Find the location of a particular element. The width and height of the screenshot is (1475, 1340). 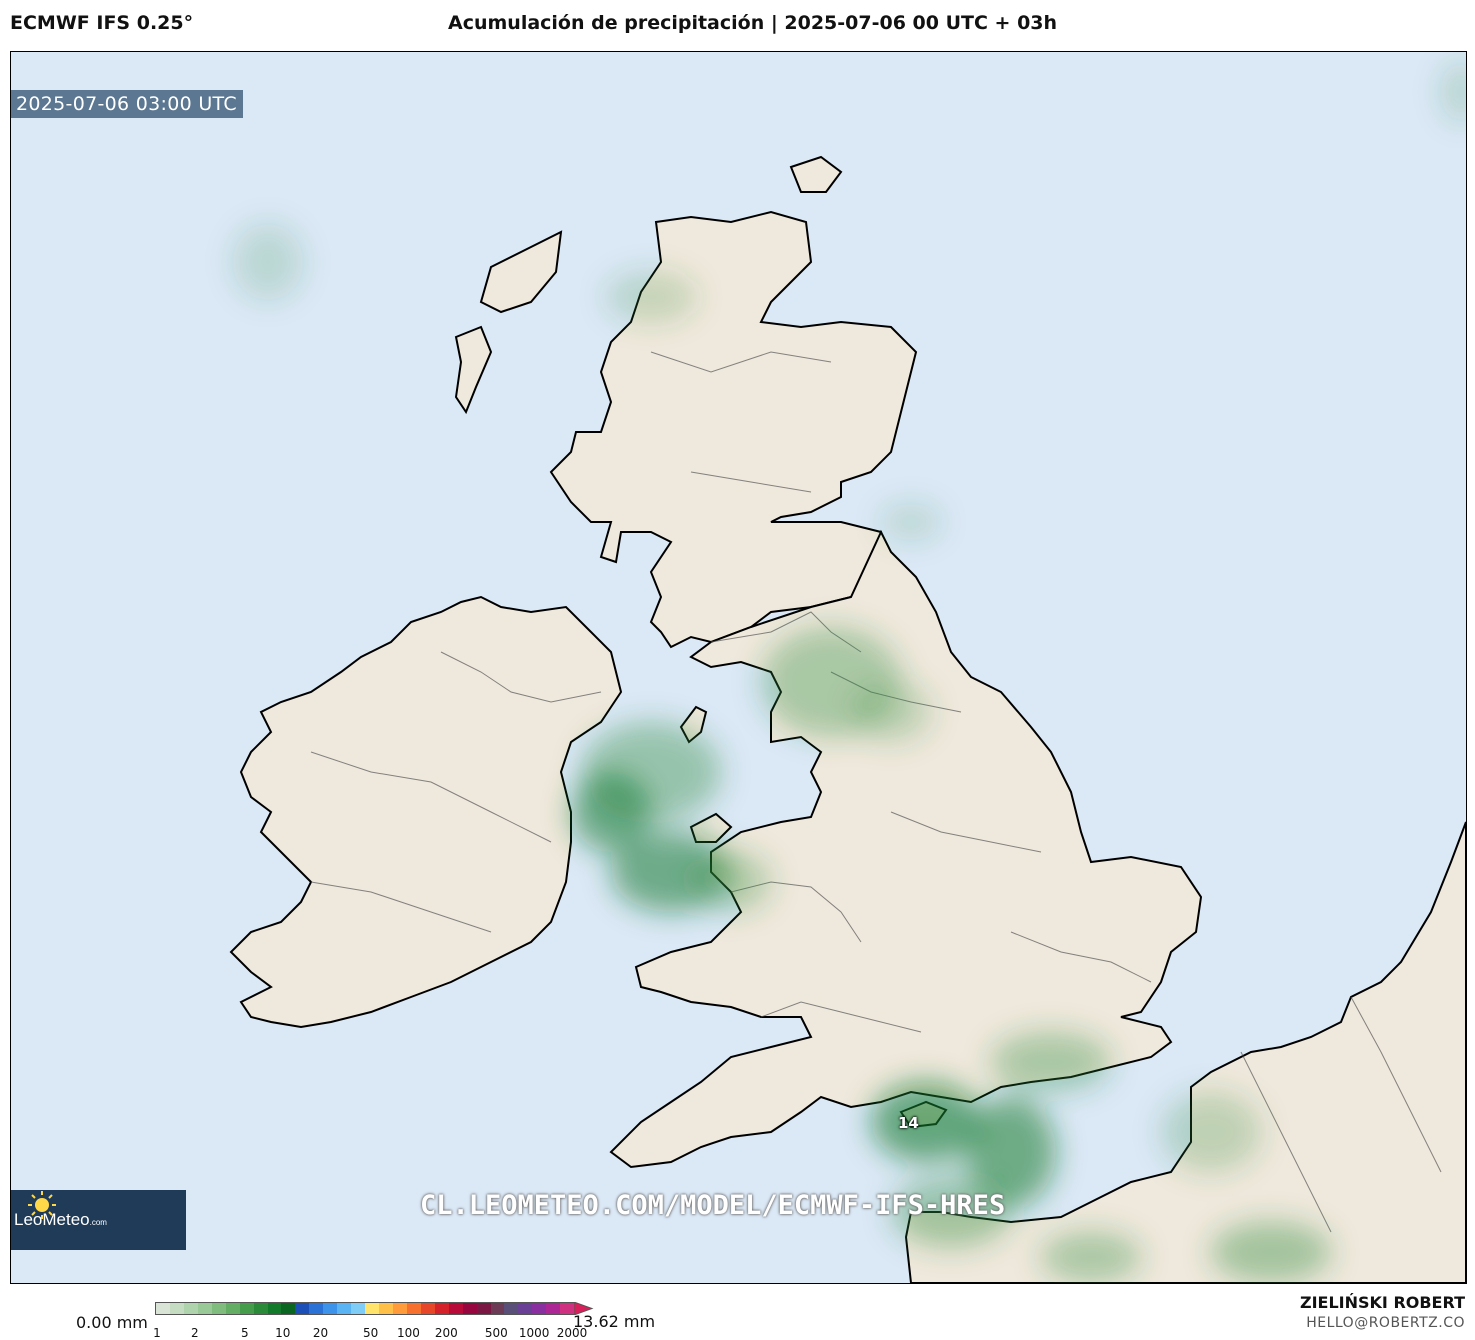

colorbar-tick-label: 2000 is located at coordinates (572, 1333).